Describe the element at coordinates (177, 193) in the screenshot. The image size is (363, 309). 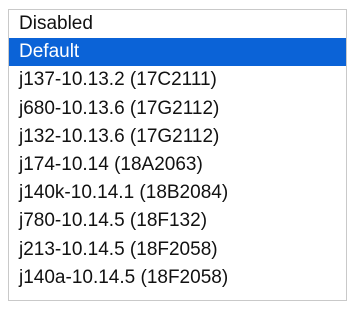
I see `list-item-j140k: j140k-10.14.1 (18B2084)` at that location.